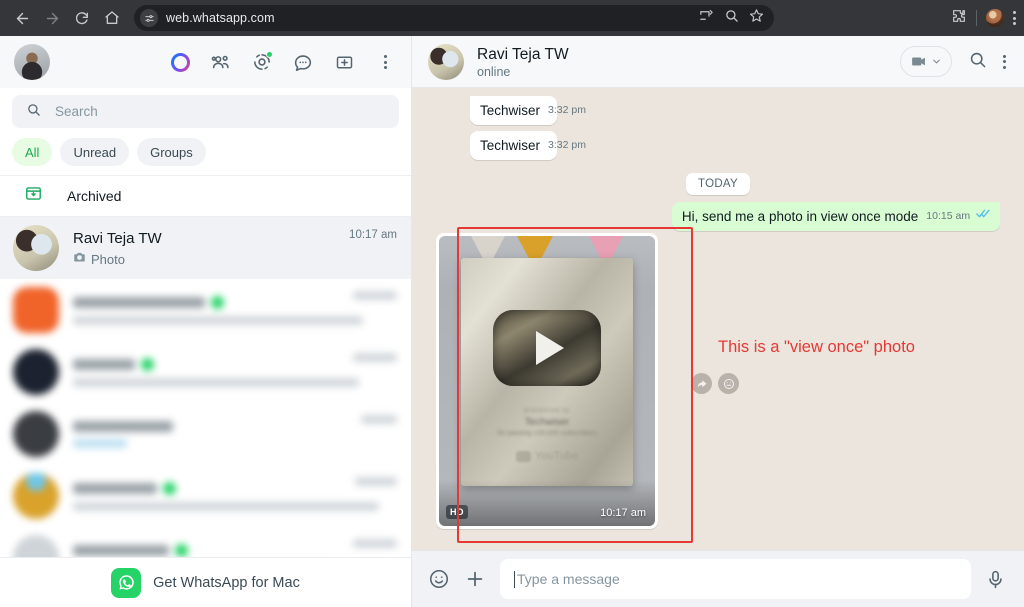 Image resolution: width=1024 pixels, height=607 pixels. I want to click on annotation-text: This is a "view once" photo, so click(816, 347).